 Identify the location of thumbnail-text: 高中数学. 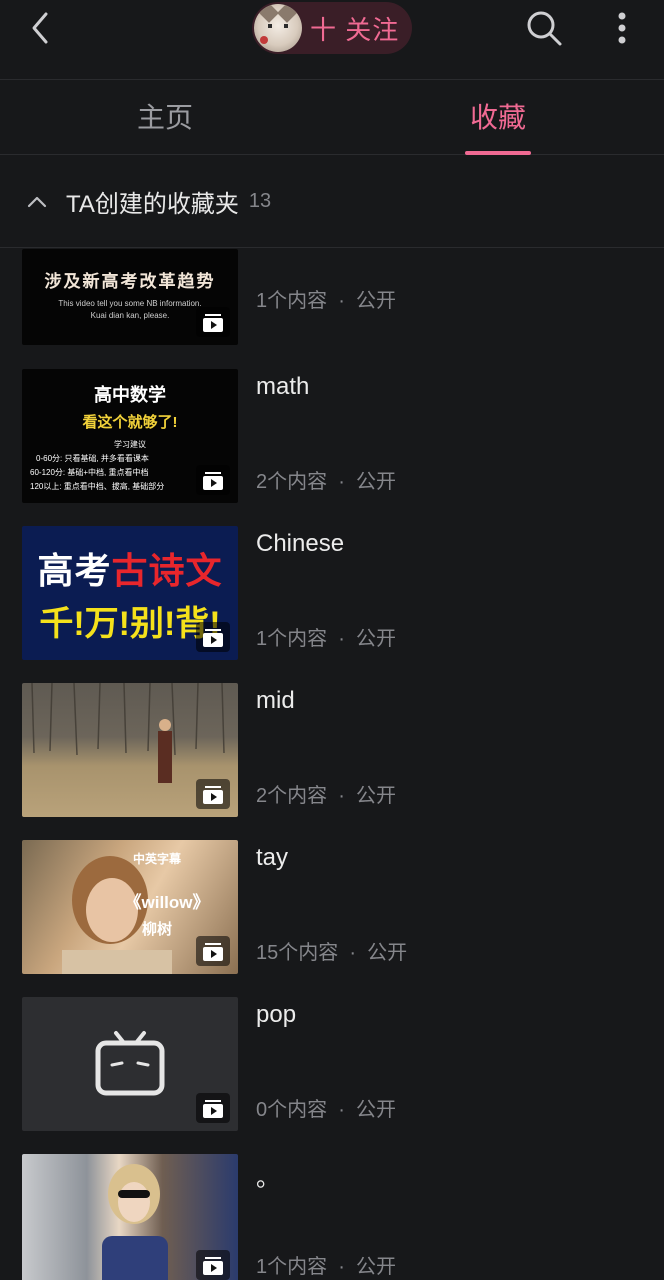
(130, 395).